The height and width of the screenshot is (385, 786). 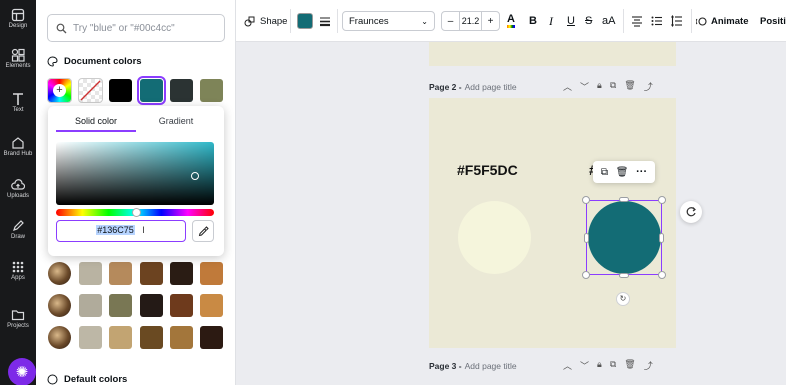 What do you see at coordinates (195, 176) in the screenshot?
I see `sv-cursor` at bounding box center [195, 176].